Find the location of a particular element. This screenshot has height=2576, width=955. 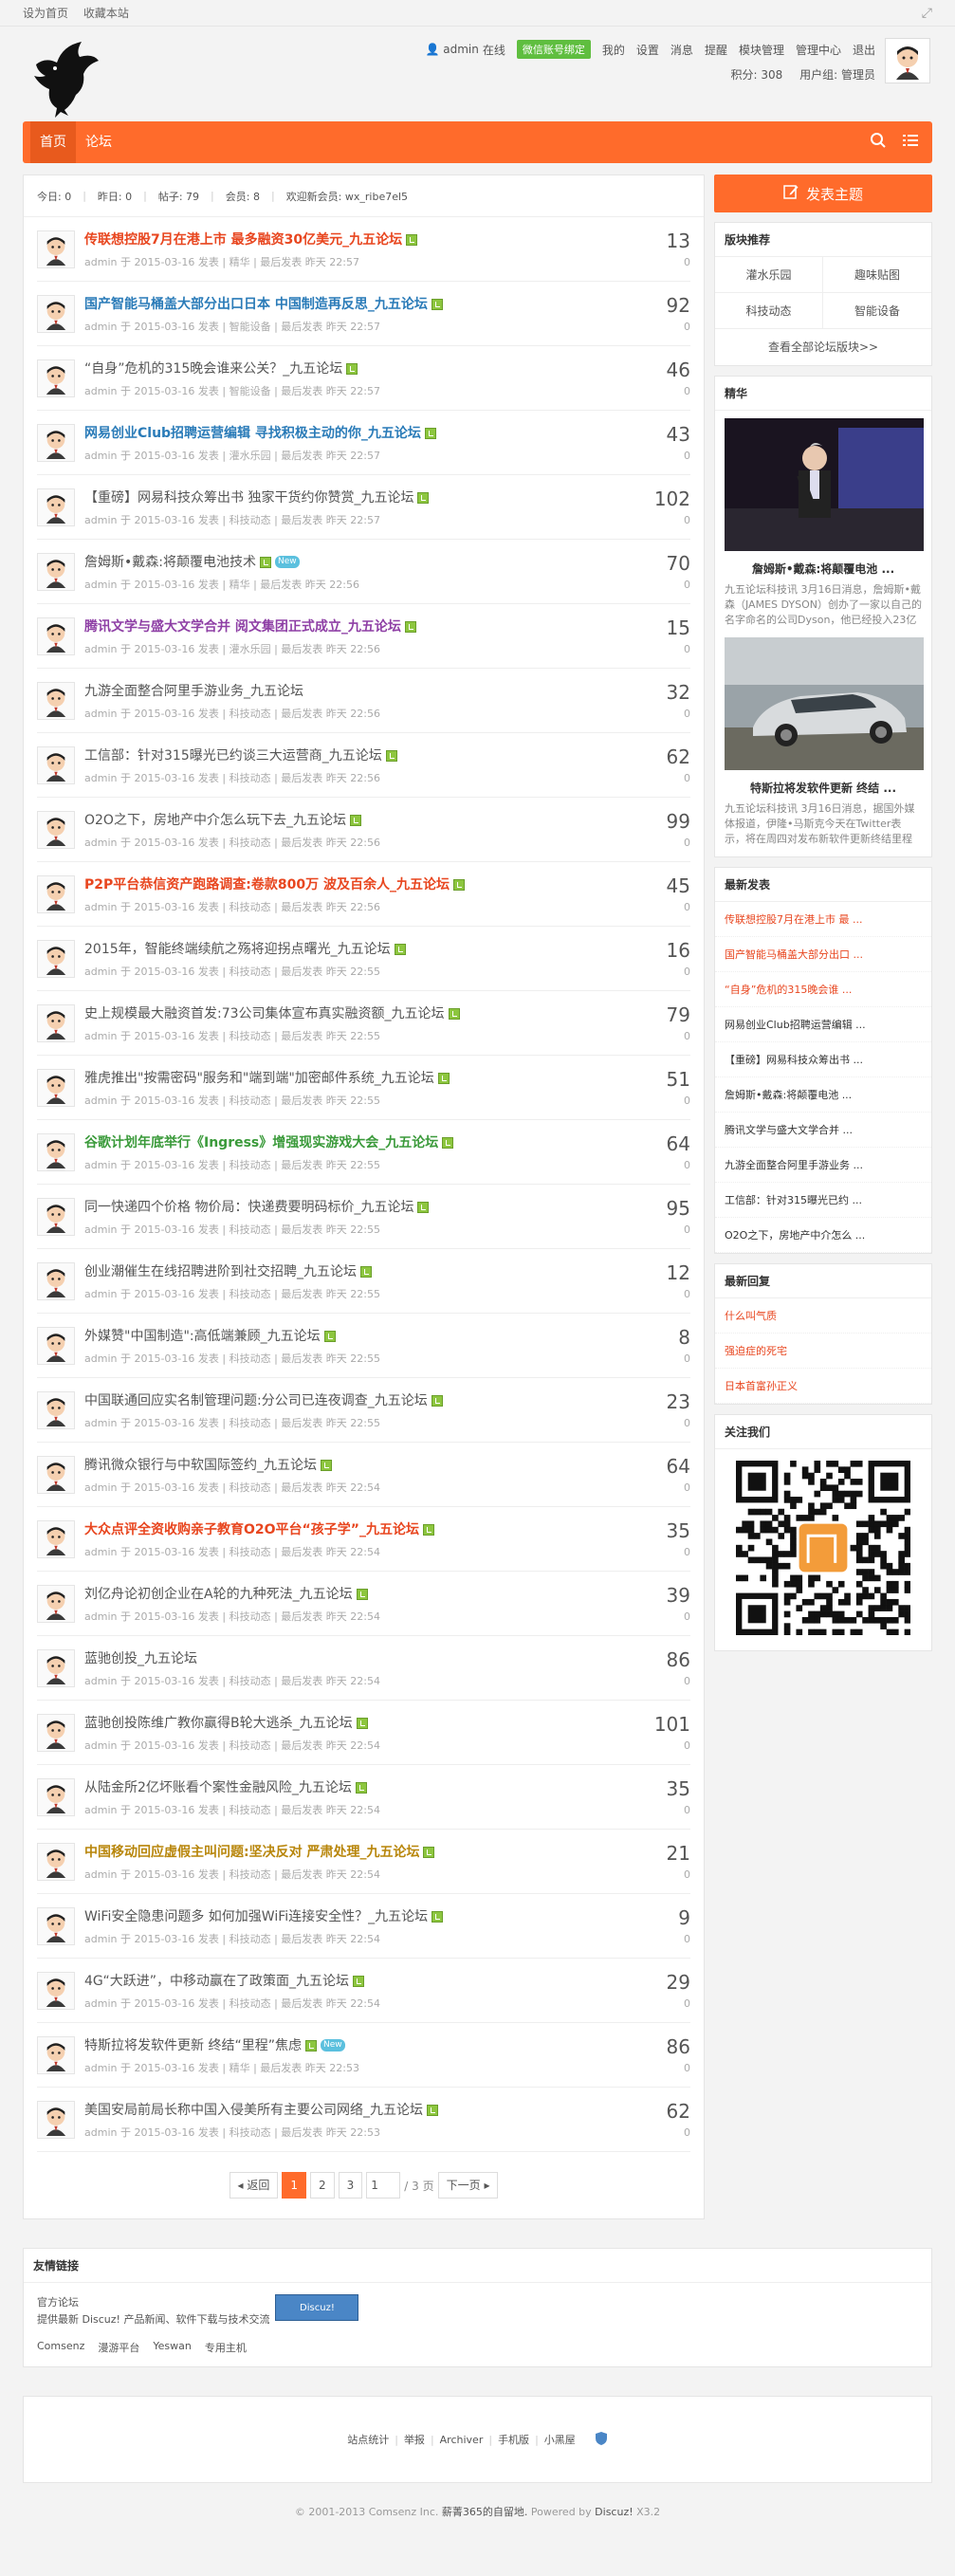

thread-title: 外媒赞"中国制造":高低端兼顾_九五论坛 is located at coordinates (202, 1336).